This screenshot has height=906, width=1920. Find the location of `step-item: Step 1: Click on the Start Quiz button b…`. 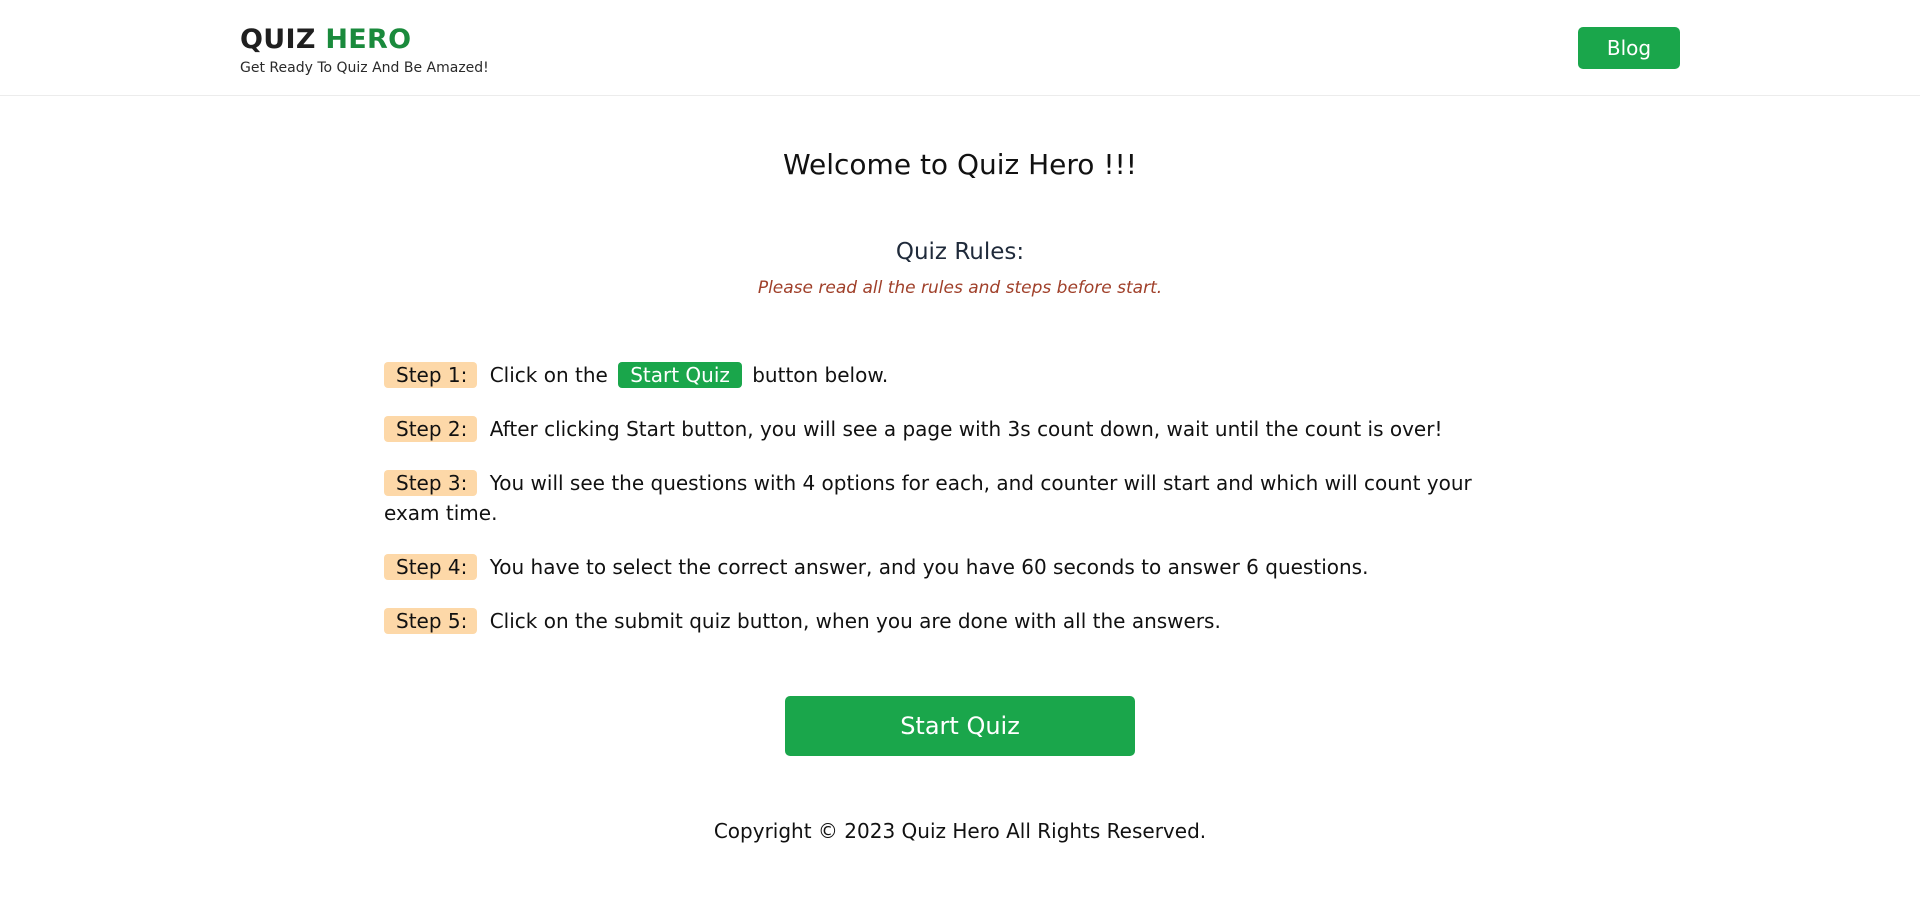

step-item: Step 1: Click on the Start Quiz button b… is located at coordinates (949, 375).